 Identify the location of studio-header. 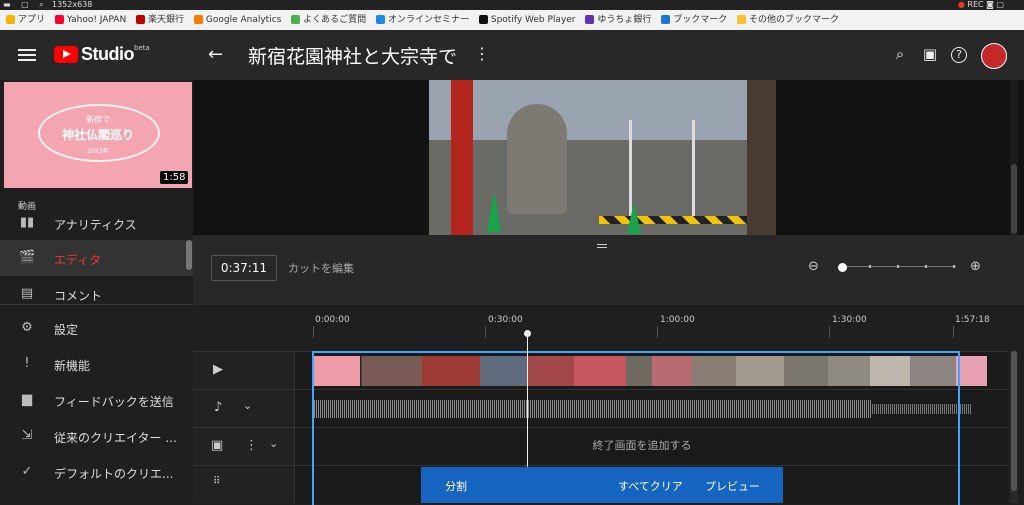
(512, 55).